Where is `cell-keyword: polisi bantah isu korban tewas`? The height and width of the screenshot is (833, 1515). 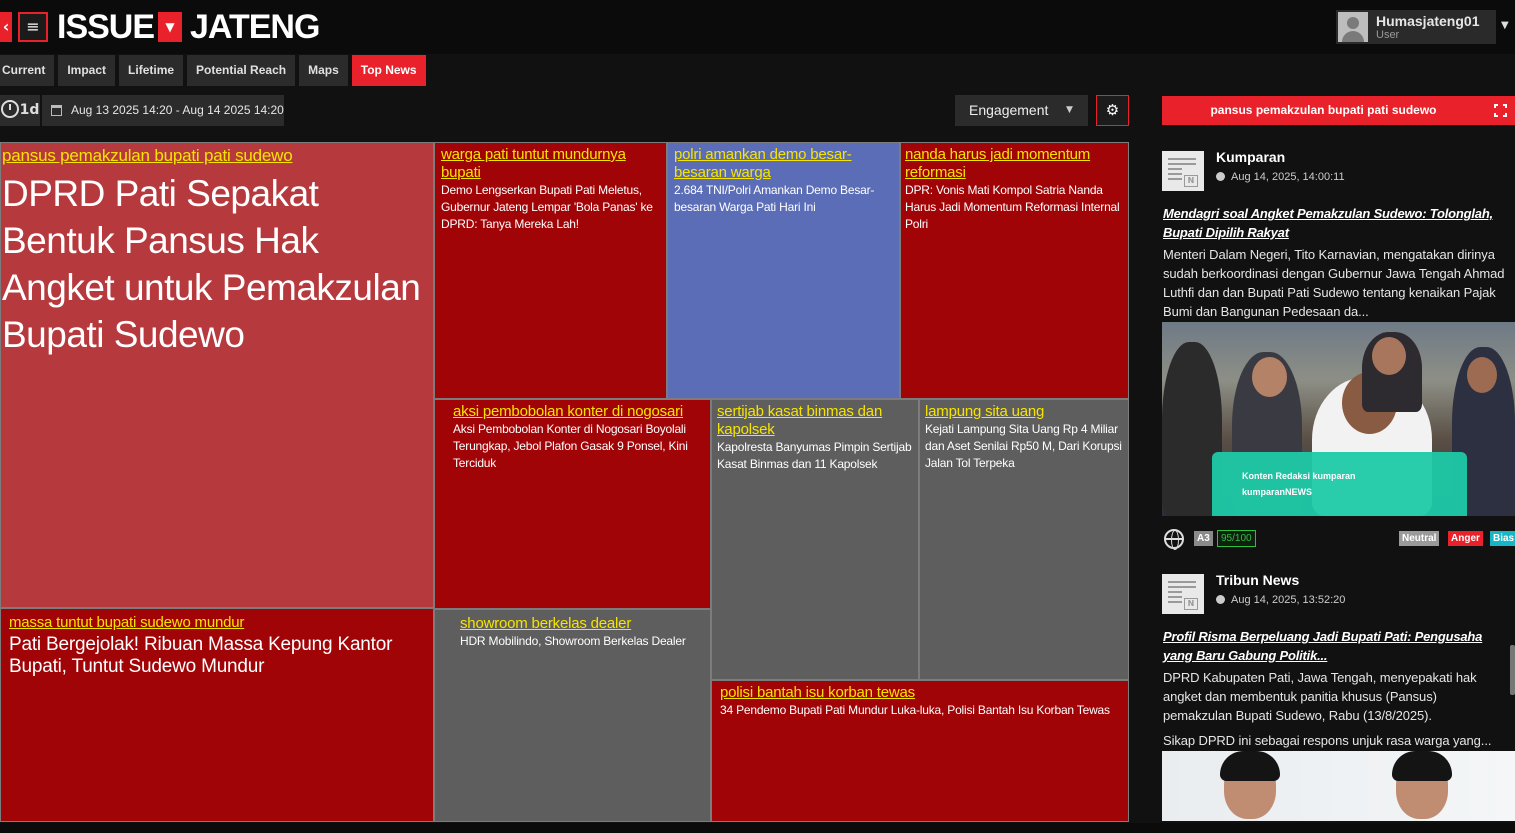 cell-keyword: polisi bantah isu korban tewas is located at coordinates (921, 693).